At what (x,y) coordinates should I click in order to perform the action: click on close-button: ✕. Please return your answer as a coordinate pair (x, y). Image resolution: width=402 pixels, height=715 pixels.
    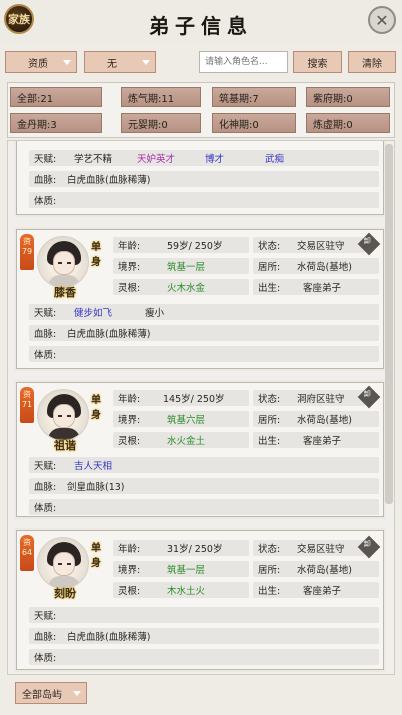
    Looking at the image, I should click on (382, 20).